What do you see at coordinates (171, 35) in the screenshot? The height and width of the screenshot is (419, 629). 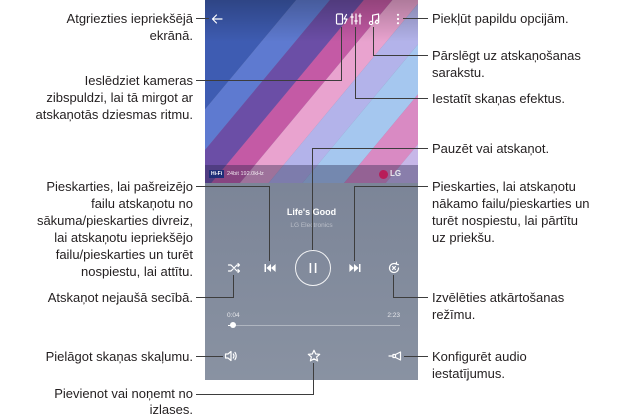 I see `callout-text-line: ekrānā.` at bounding box center [171, 35].